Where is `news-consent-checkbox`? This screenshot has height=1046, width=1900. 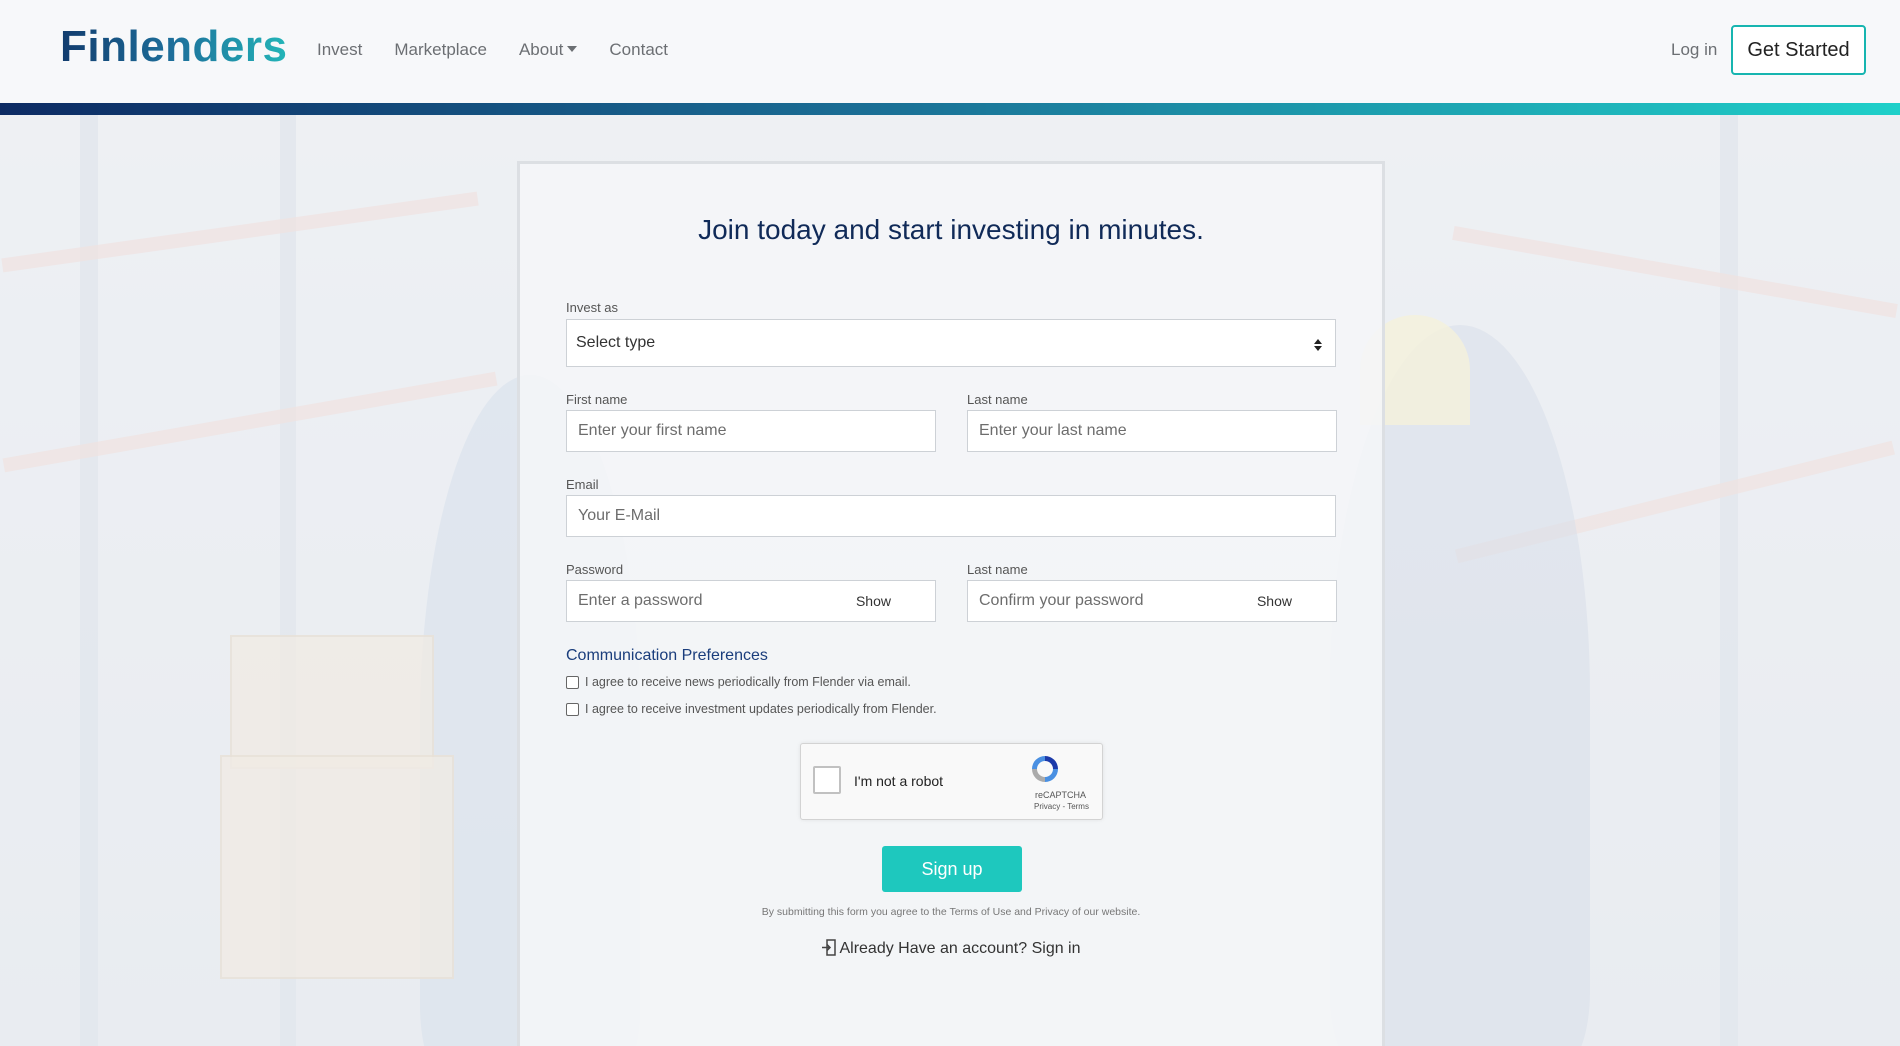
news-consent-checkbox is located at coordinates (572, 682).